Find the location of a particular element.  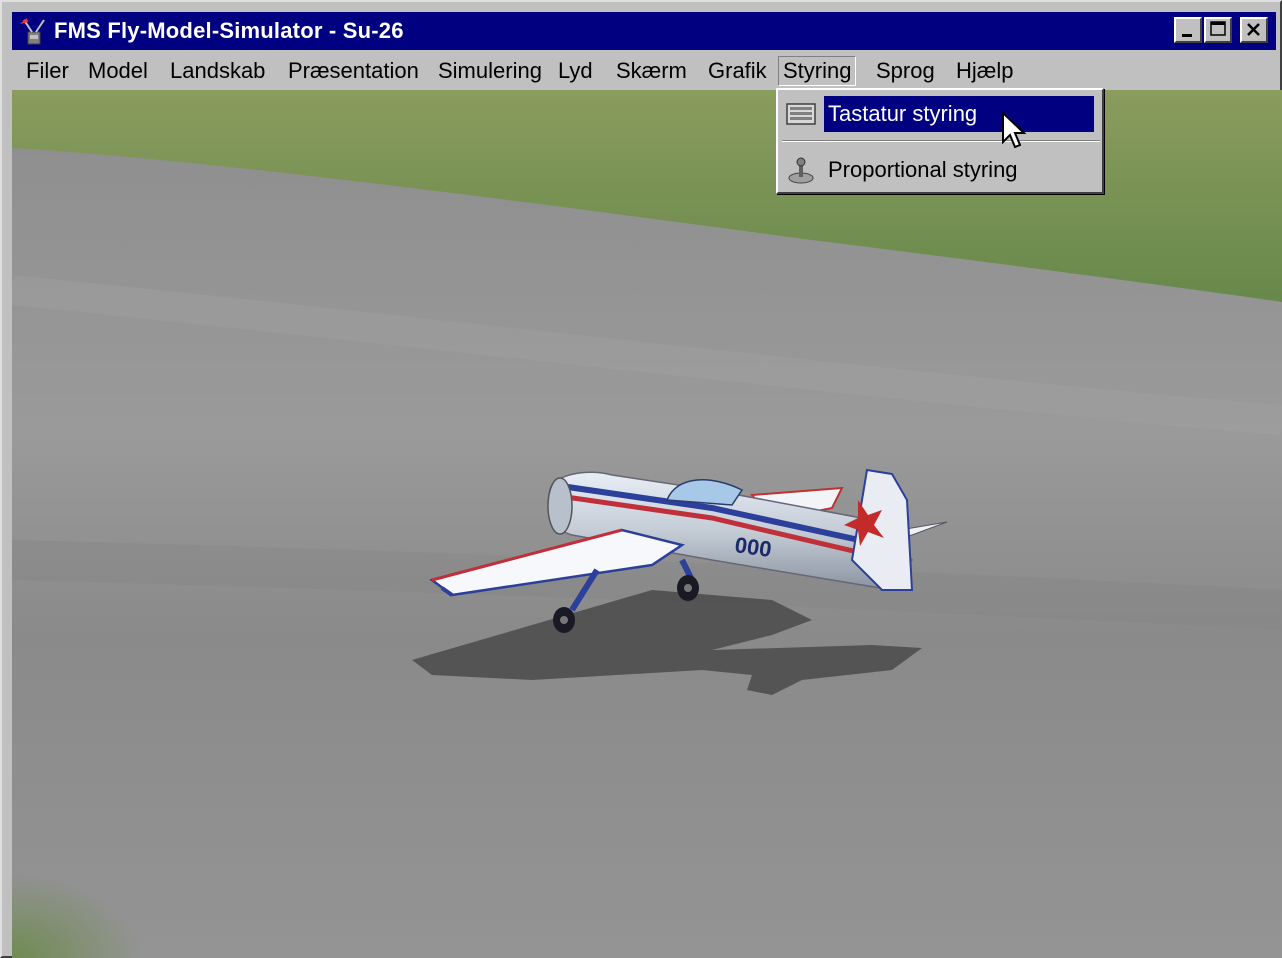

keyboard-icon is located at coordinates (801, 114).